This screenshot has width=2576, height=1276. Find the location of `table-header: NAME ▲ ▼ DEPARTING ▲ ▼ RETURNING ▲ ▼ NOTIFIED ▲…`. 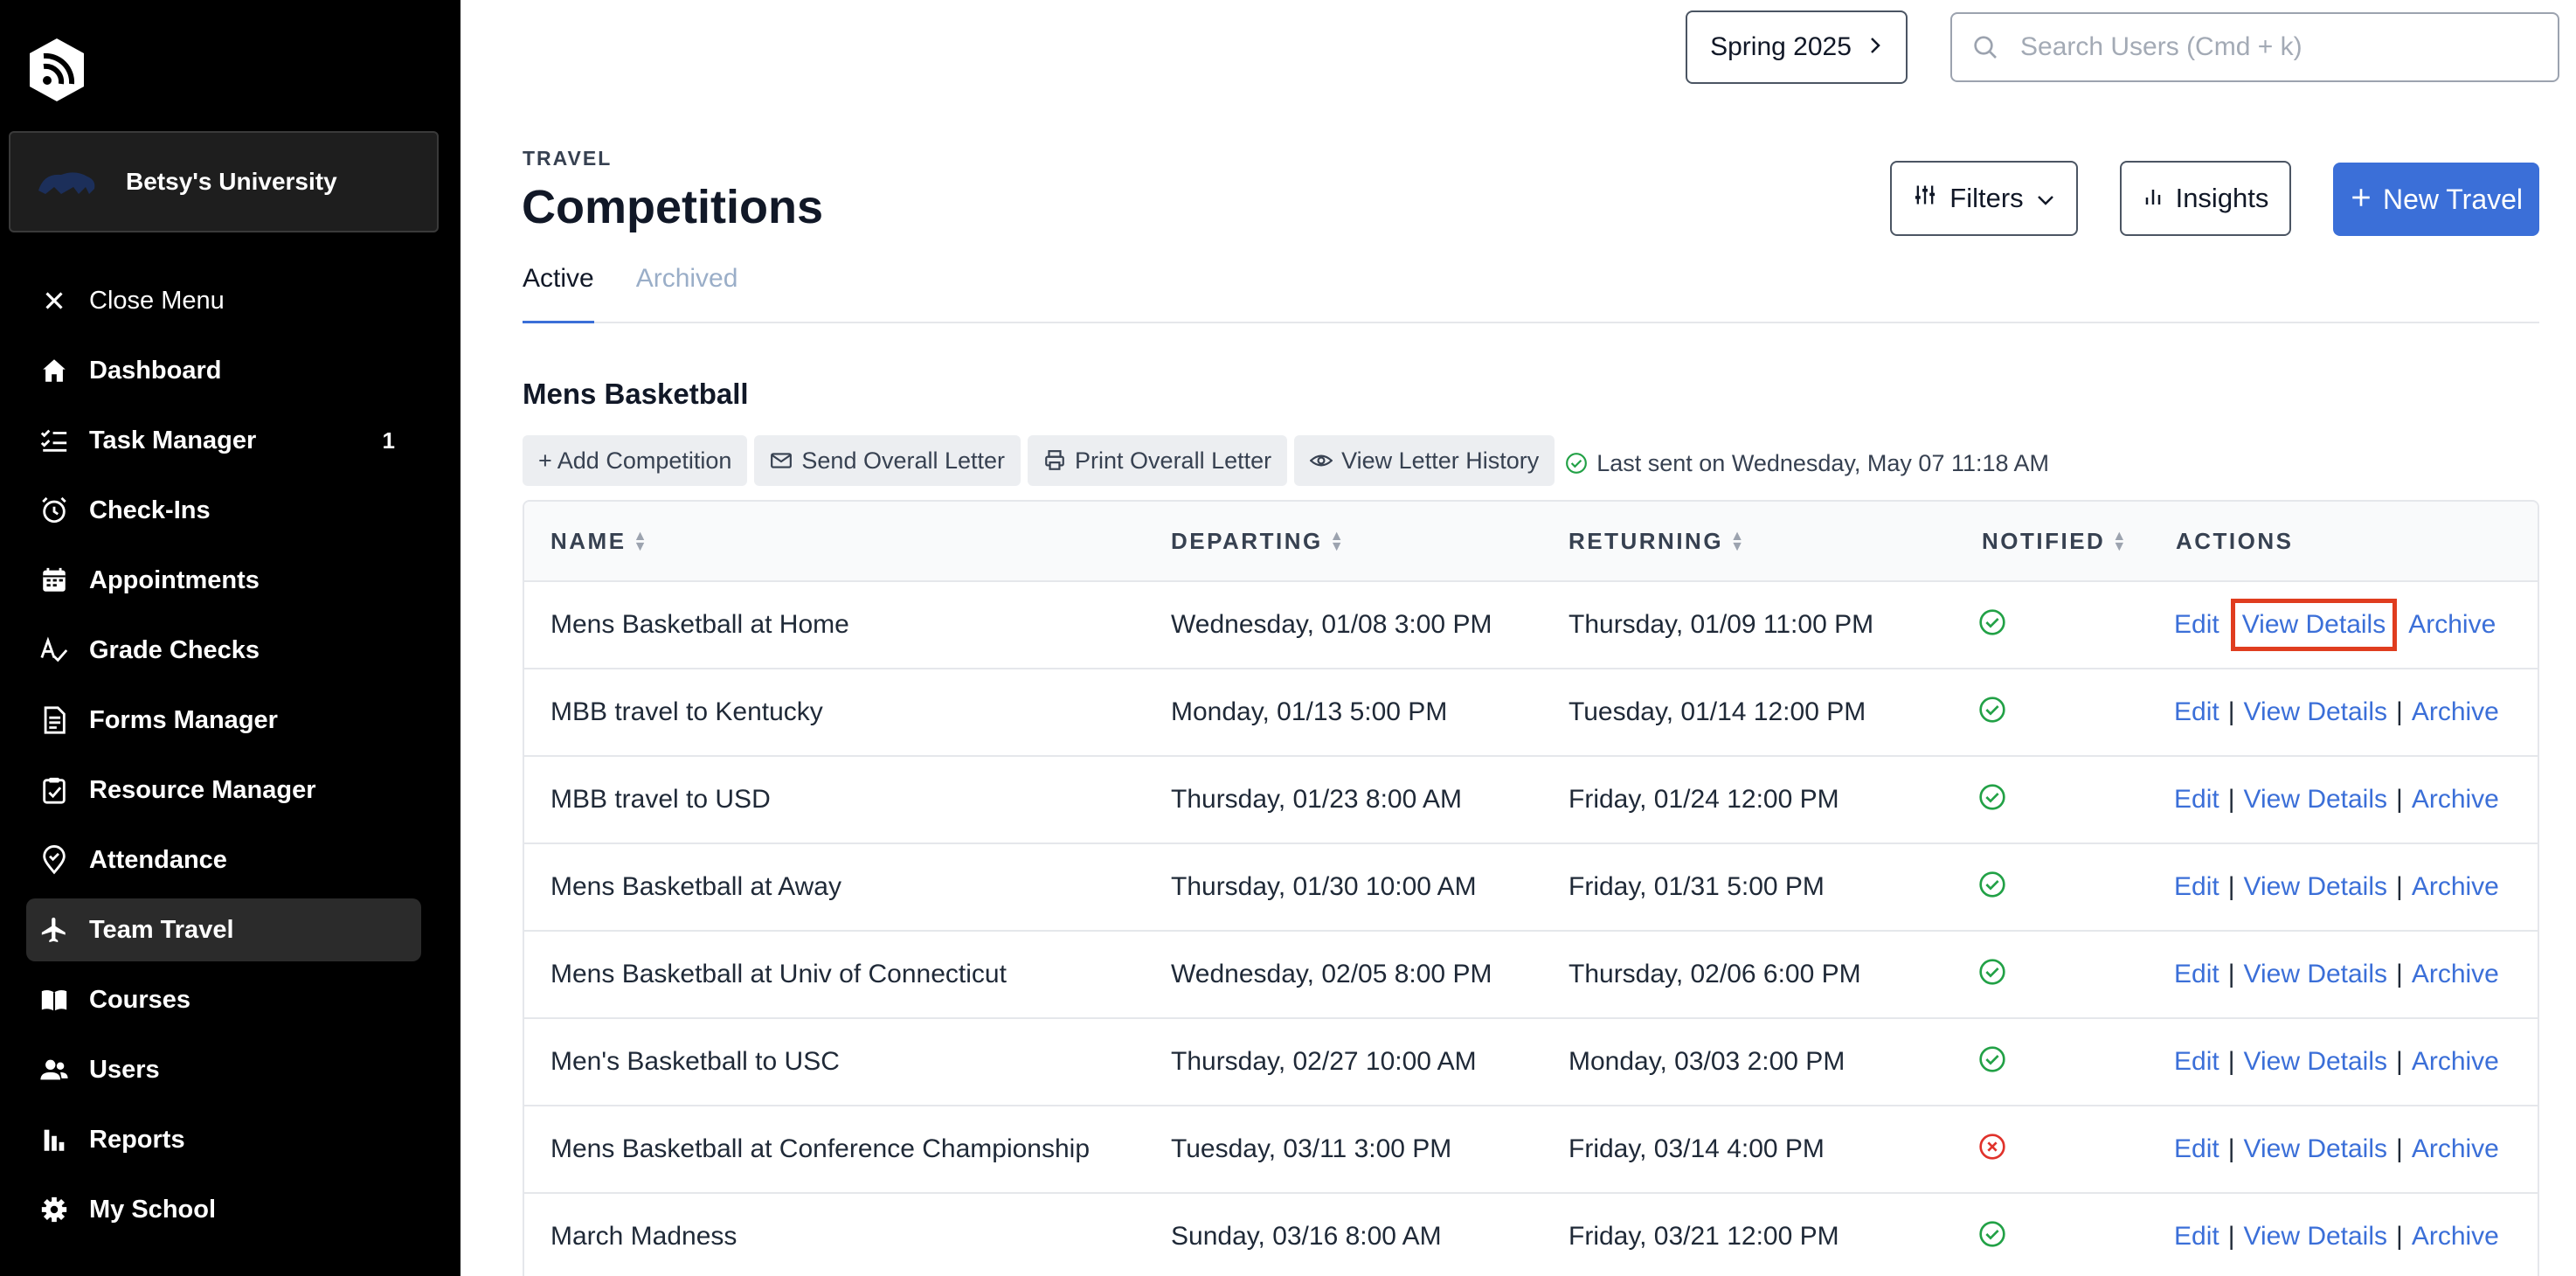

table-header: NAME ▲ ▼ DEPARTING ▲ ▼ RETURNING ▲ ▼ NOTIFIED ▲… is located at coordinates (1531, 542).